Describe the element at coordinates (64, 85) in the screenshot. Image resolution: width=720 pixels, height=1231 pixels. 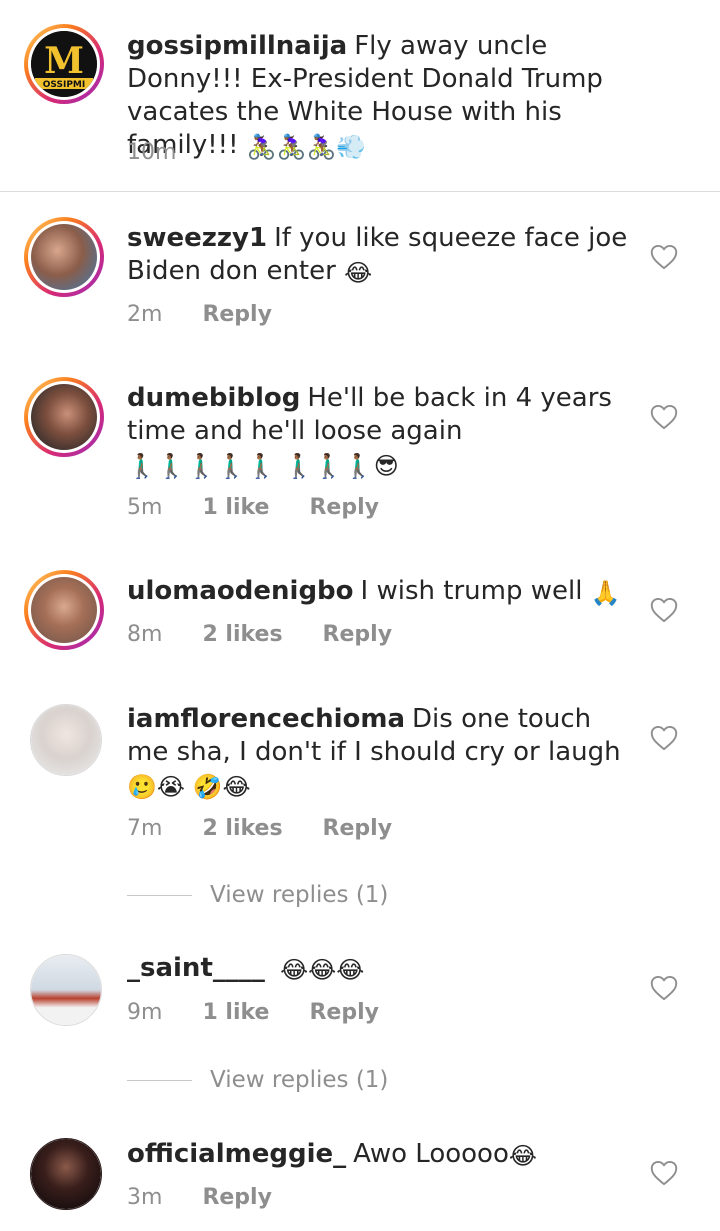
I see `svg-text: OSSIPMI` at that location.